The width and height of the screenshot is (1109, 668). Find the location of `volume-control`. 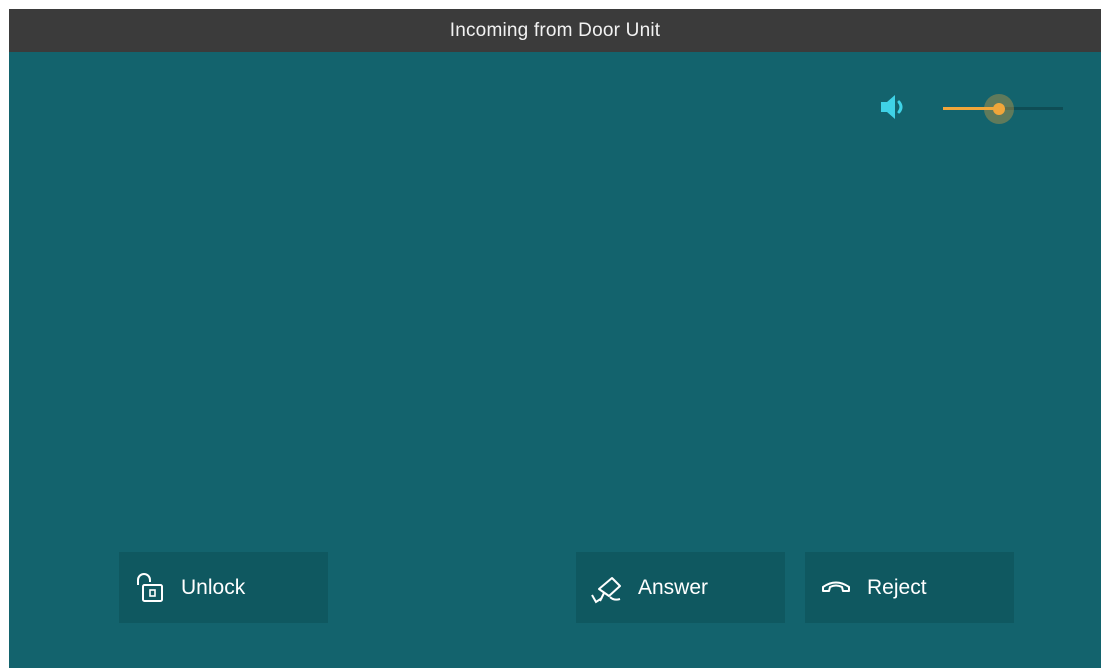

volume-control is located at coordinates (974, 108).